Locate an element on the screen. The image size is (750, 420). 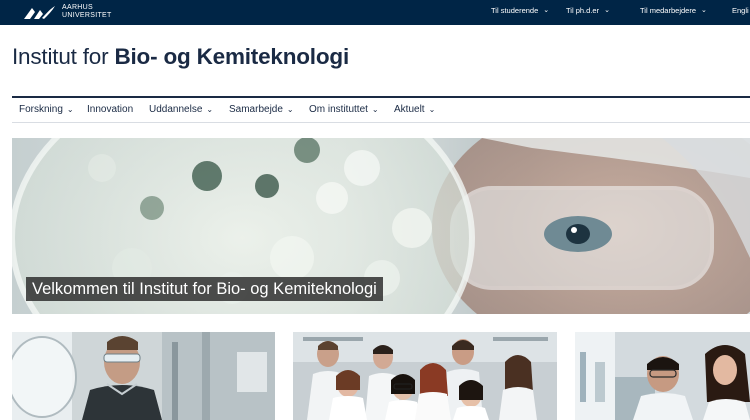
nav-item-uddannelse: Uddannelse ⌄ is located at coordinates (181, 109).